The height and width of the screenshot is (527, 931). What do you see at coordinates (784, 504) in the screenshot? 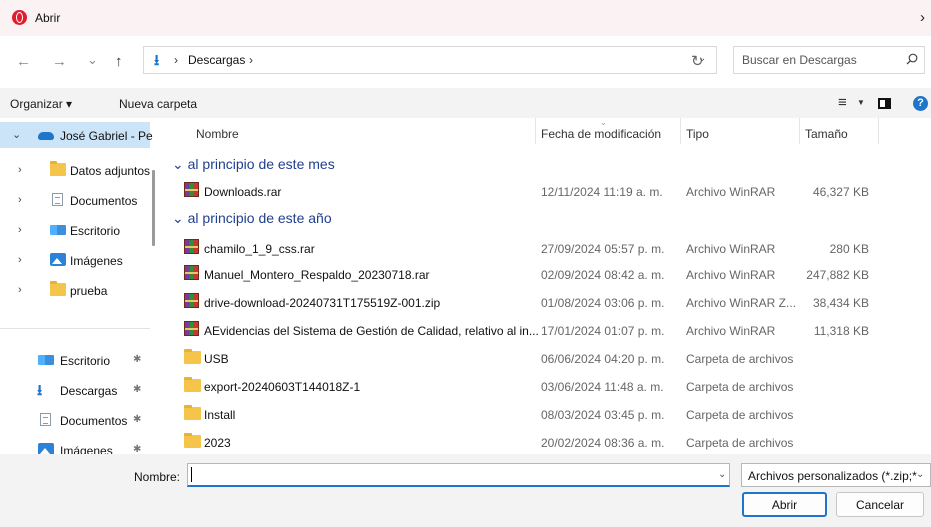
I see `open-button: Abrir` at bounding box center [784, 504].